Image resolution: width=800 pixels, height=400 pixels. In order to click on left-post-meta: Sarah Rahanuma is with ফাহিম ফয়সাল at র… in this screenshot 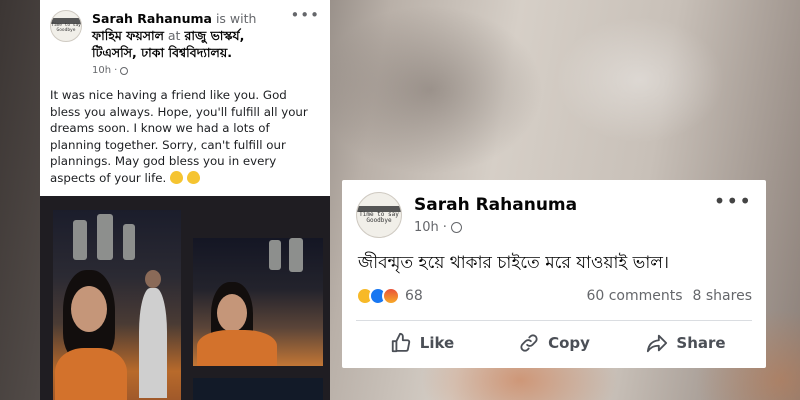, I will do `click(189, 44)`.